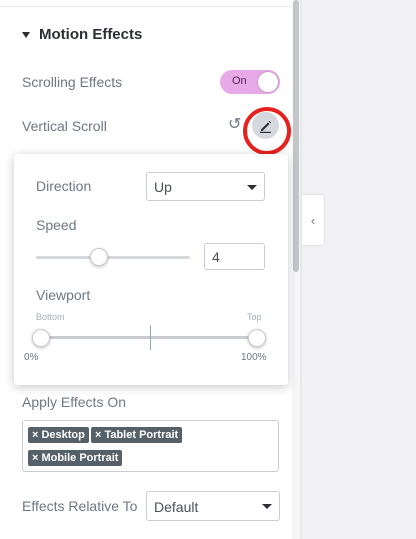 The width and height of the screenshot is (416, 539). I want to click on section-header-motion-effects: Motion Effects, so click(82, 34).